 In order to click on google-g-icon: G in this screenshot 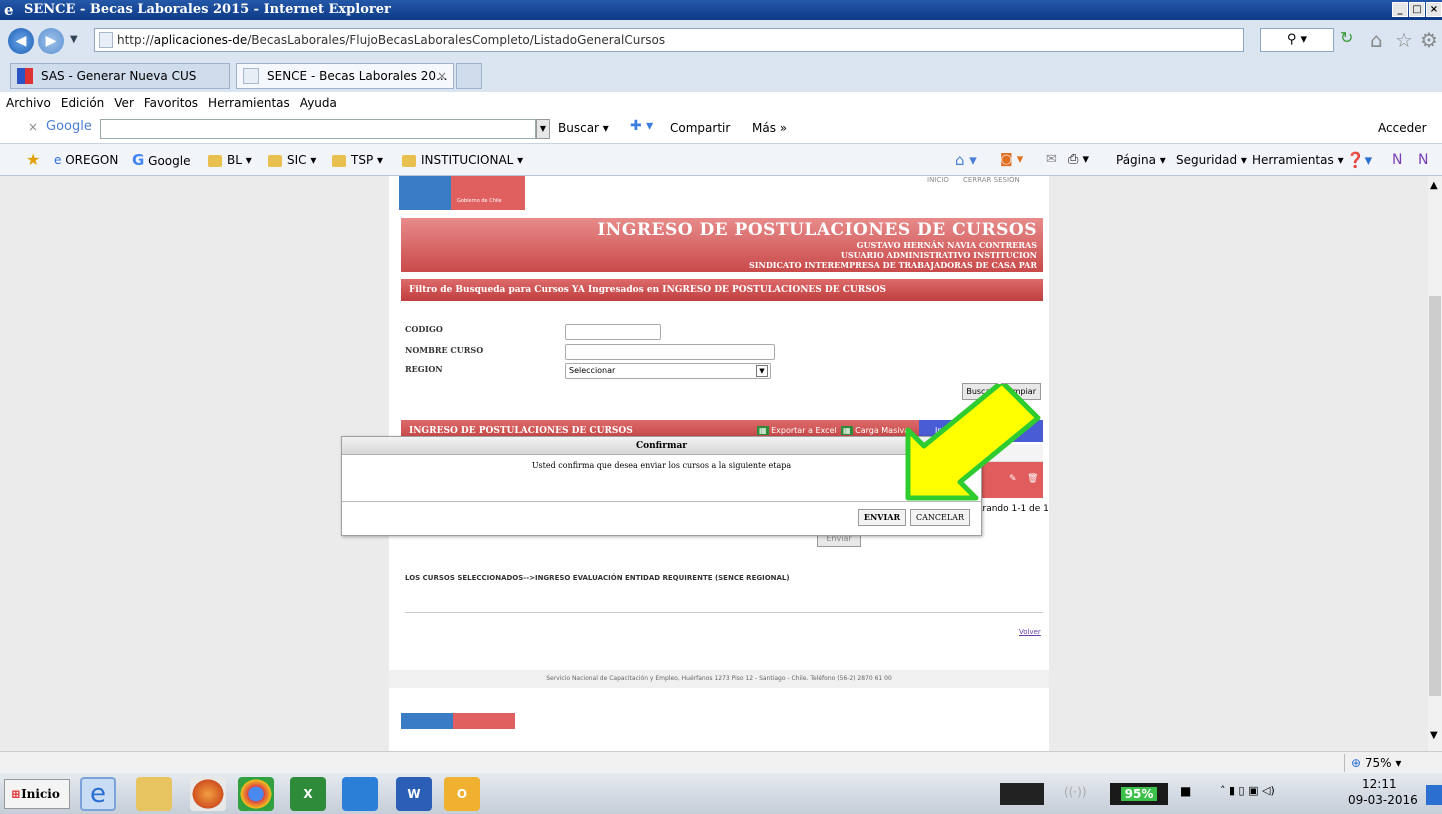, I will do `click(138, 160)`.